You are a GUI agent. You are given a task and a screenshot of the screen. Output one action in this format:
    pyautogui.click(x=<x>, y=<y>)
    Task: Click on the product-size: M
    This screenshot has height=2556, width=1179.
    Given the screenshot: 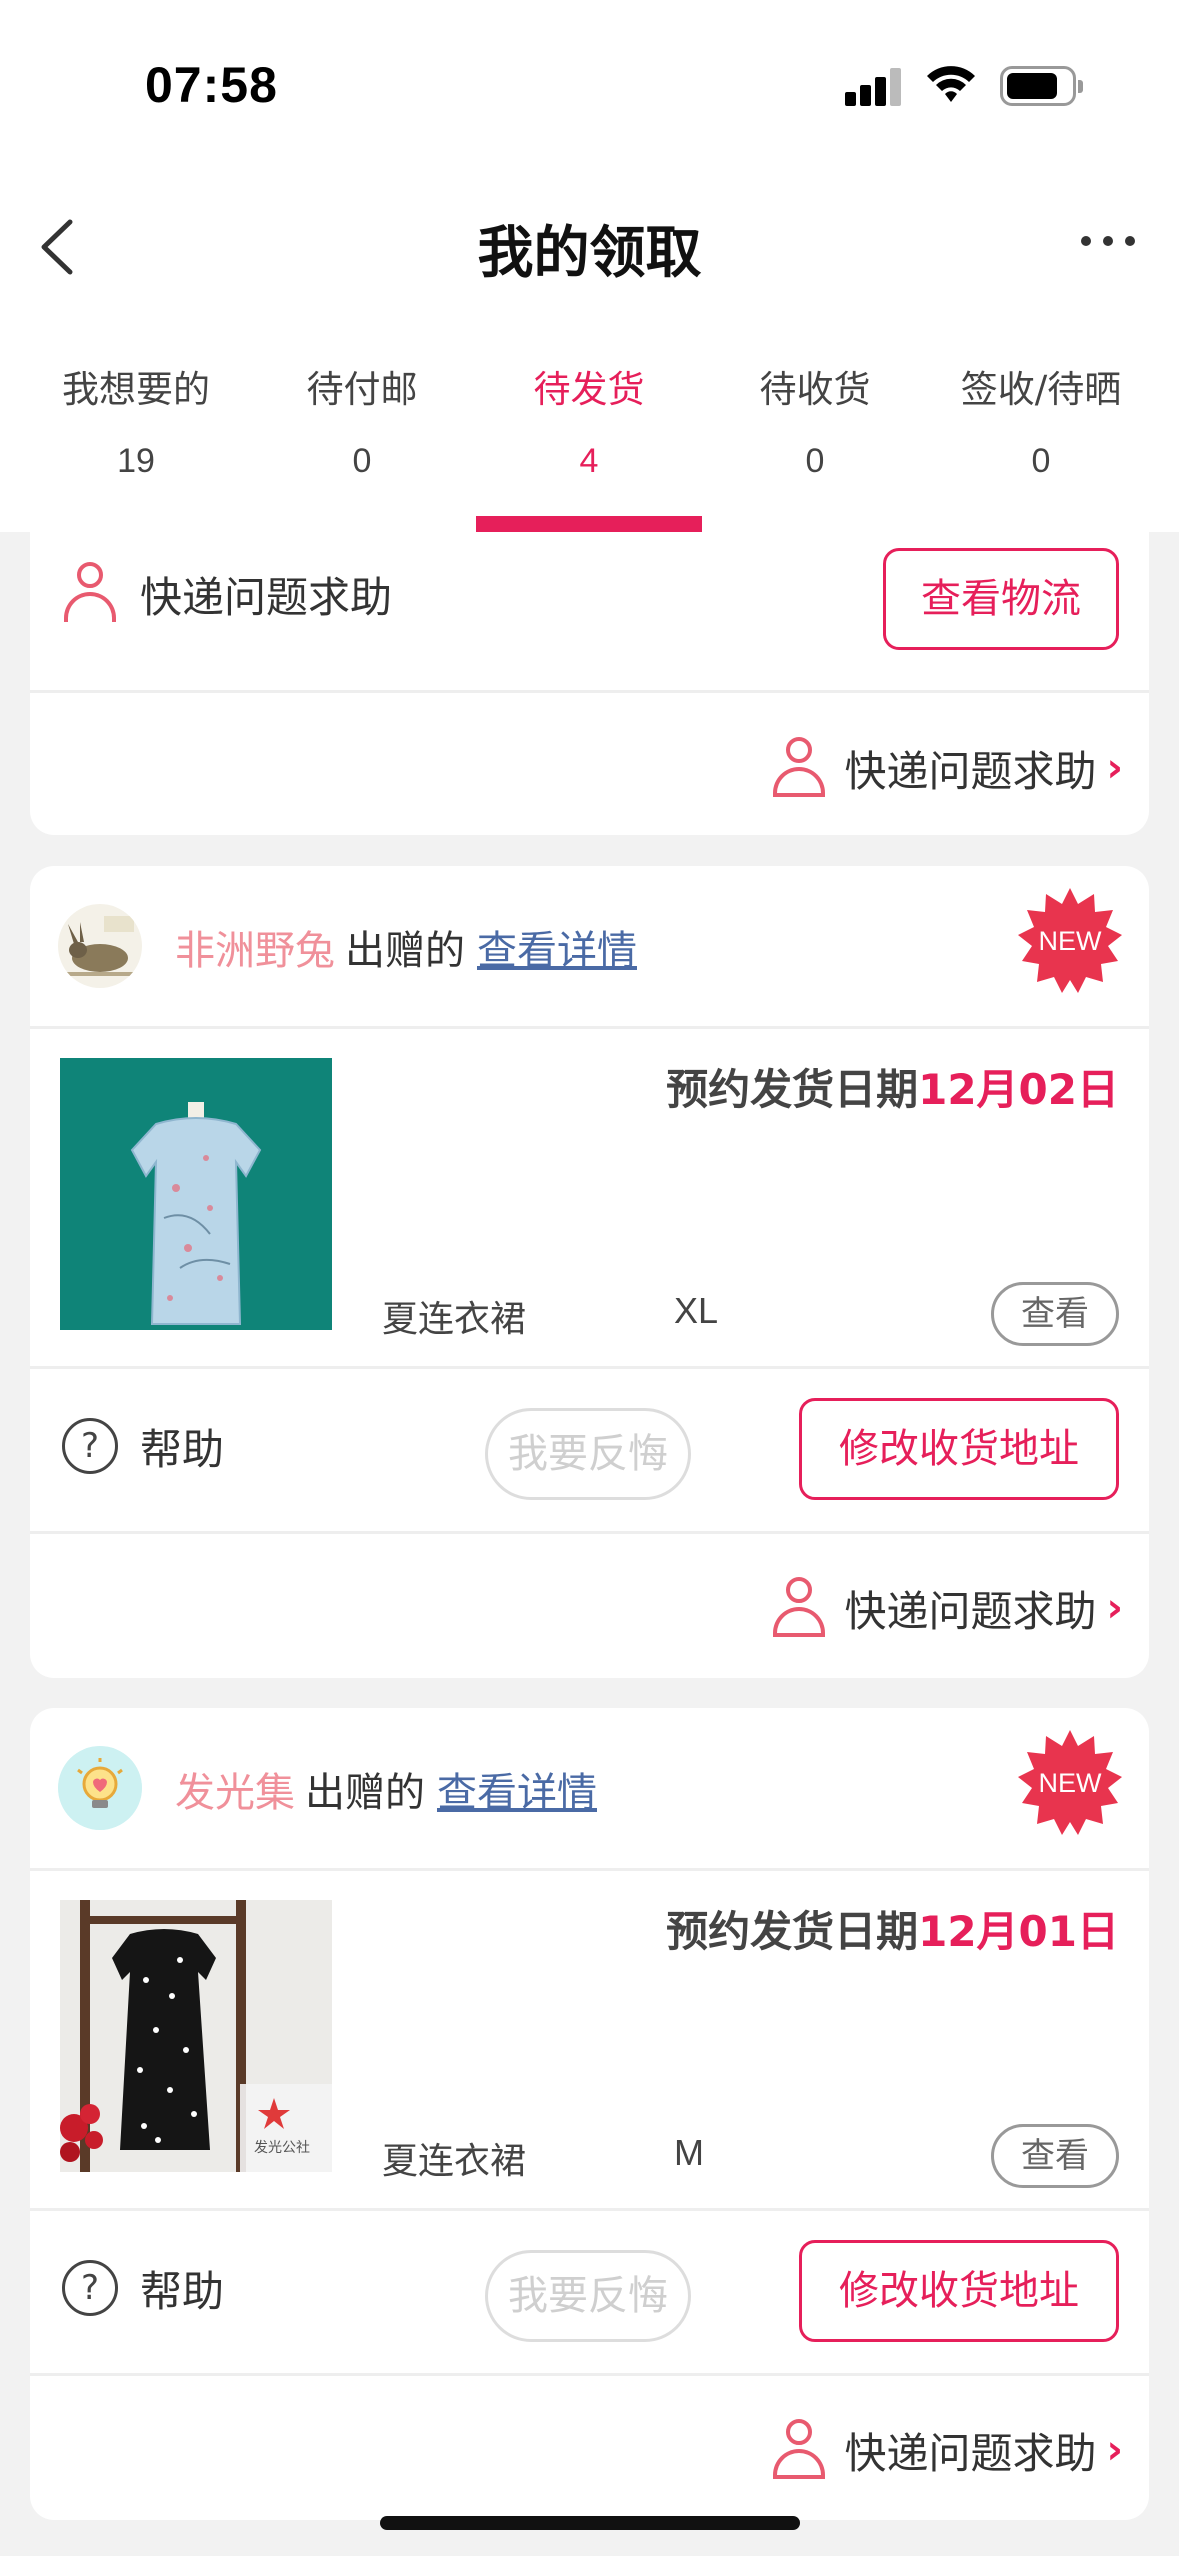 What is the action you would take?
    pyautogui.click(x=689, y=2152)
    